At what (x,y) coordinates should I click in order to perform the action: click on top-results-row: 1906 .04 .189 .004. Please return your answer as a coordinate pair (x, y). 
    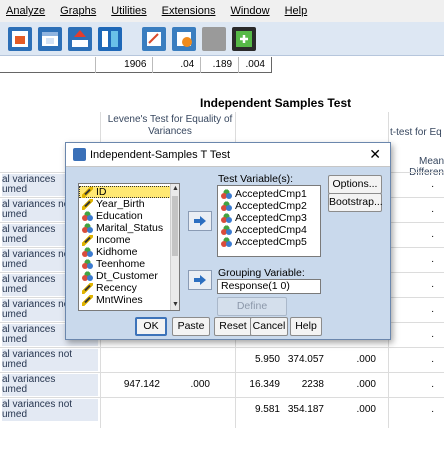
    Looking at the image, I should click on (136, 65).